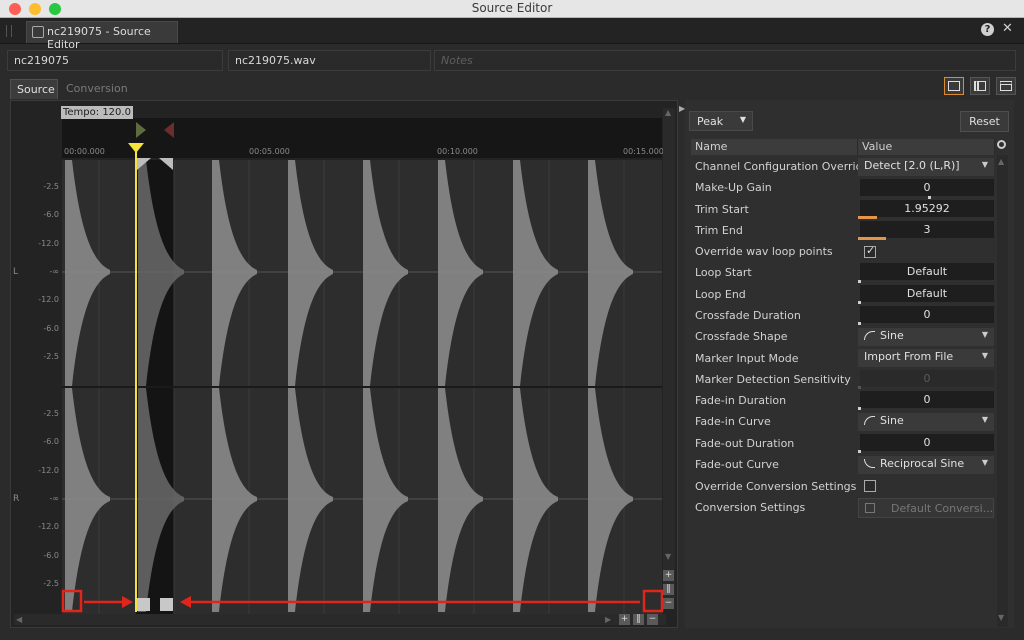 The image size is (1024, 640). Describe the element at coordinates (34, 89) in the screenshot. I see `tab-source: Source` at that location.